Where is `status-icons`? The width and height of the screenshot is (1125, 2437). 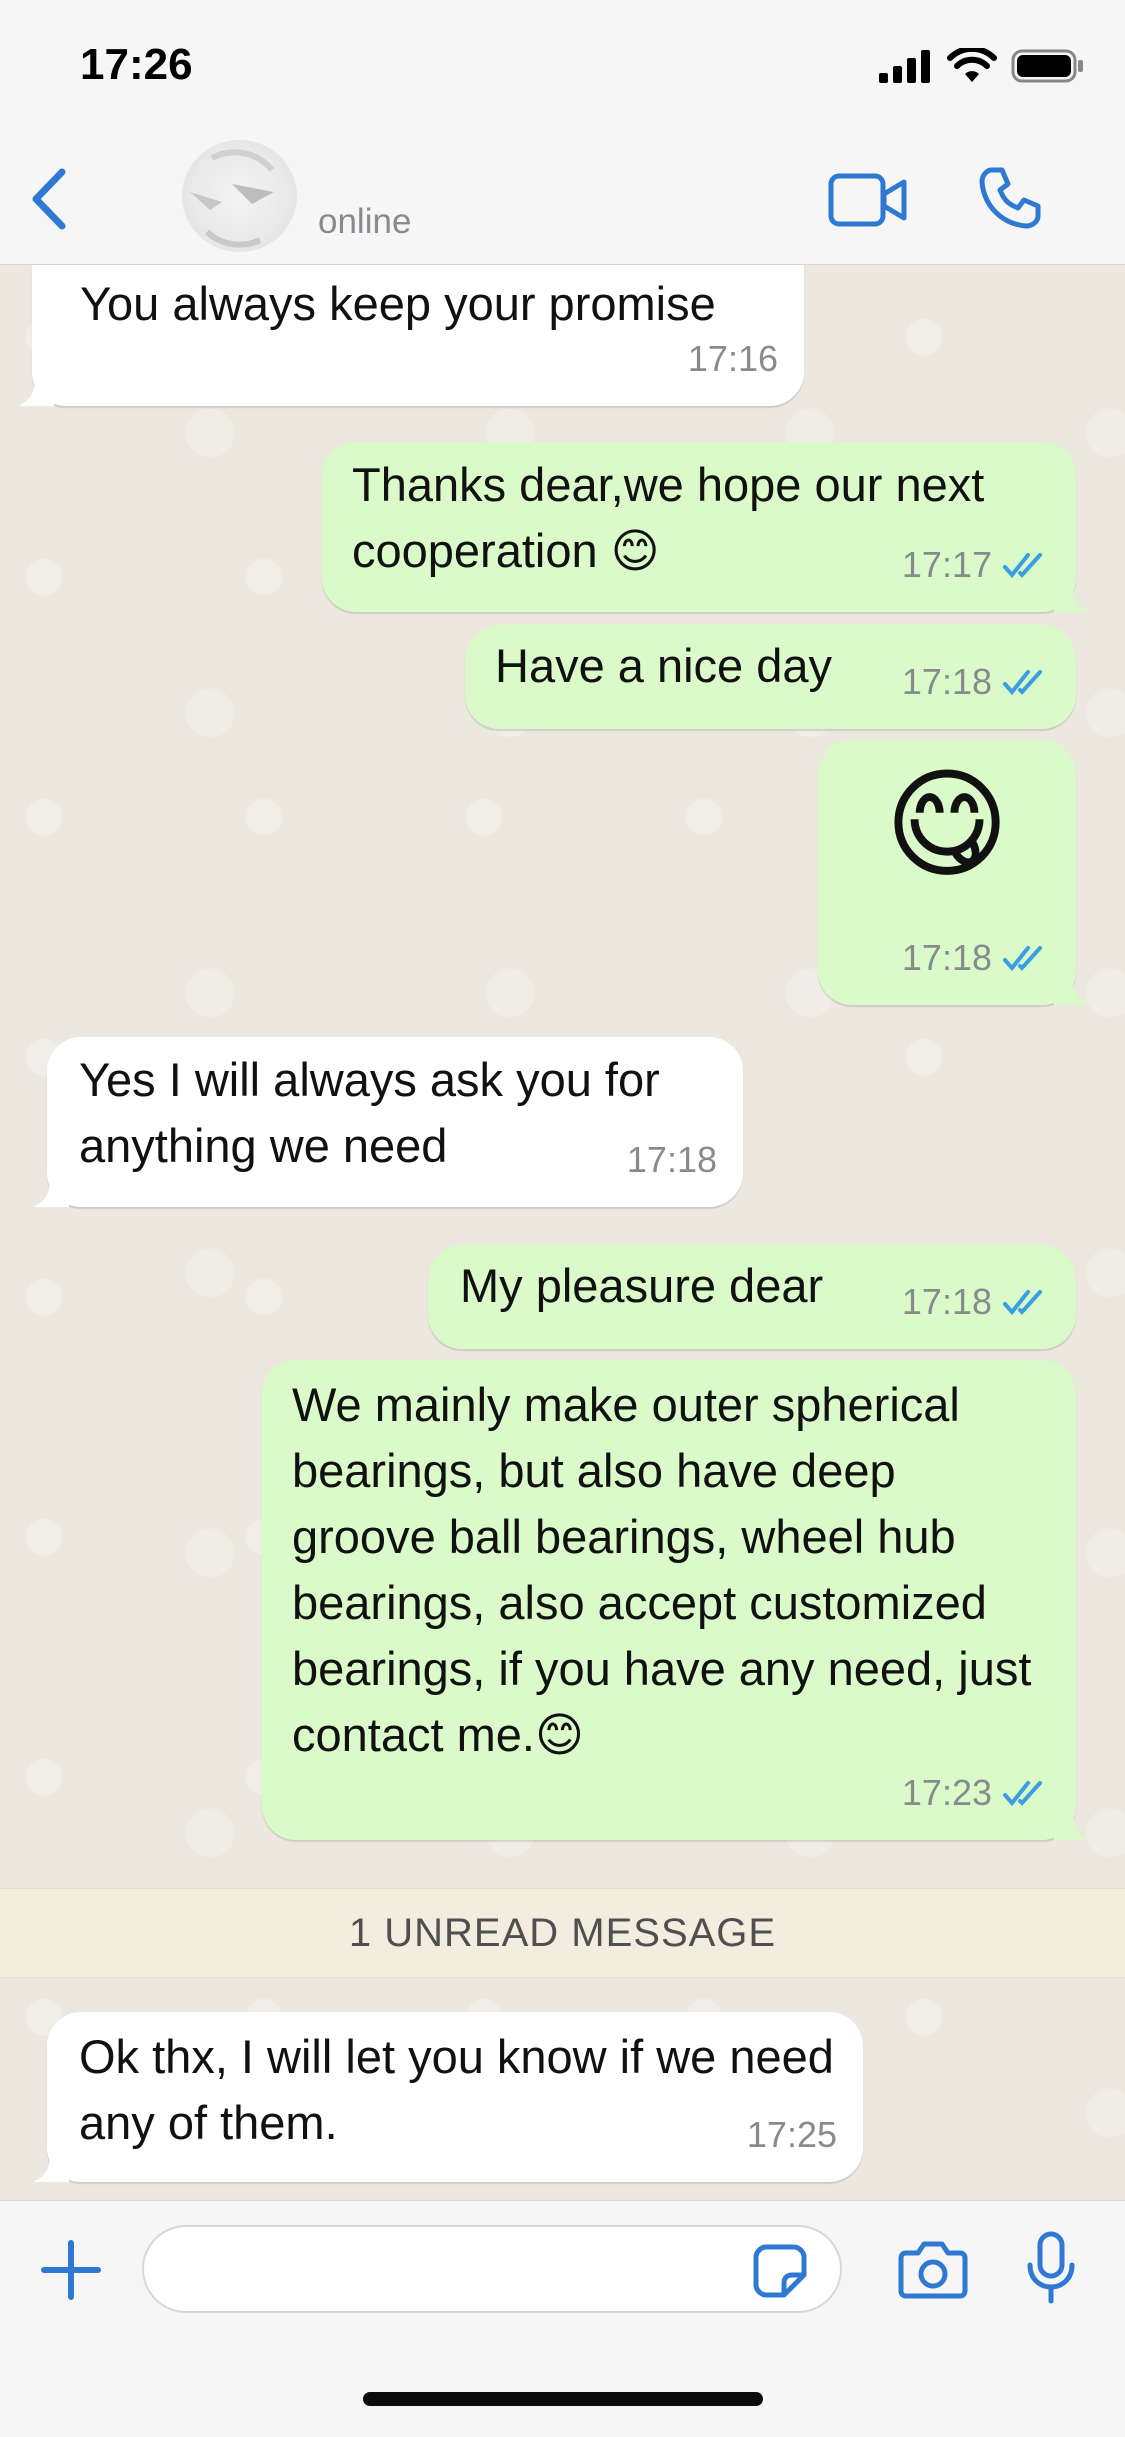
status-icons is located at coordinates (981, 66).